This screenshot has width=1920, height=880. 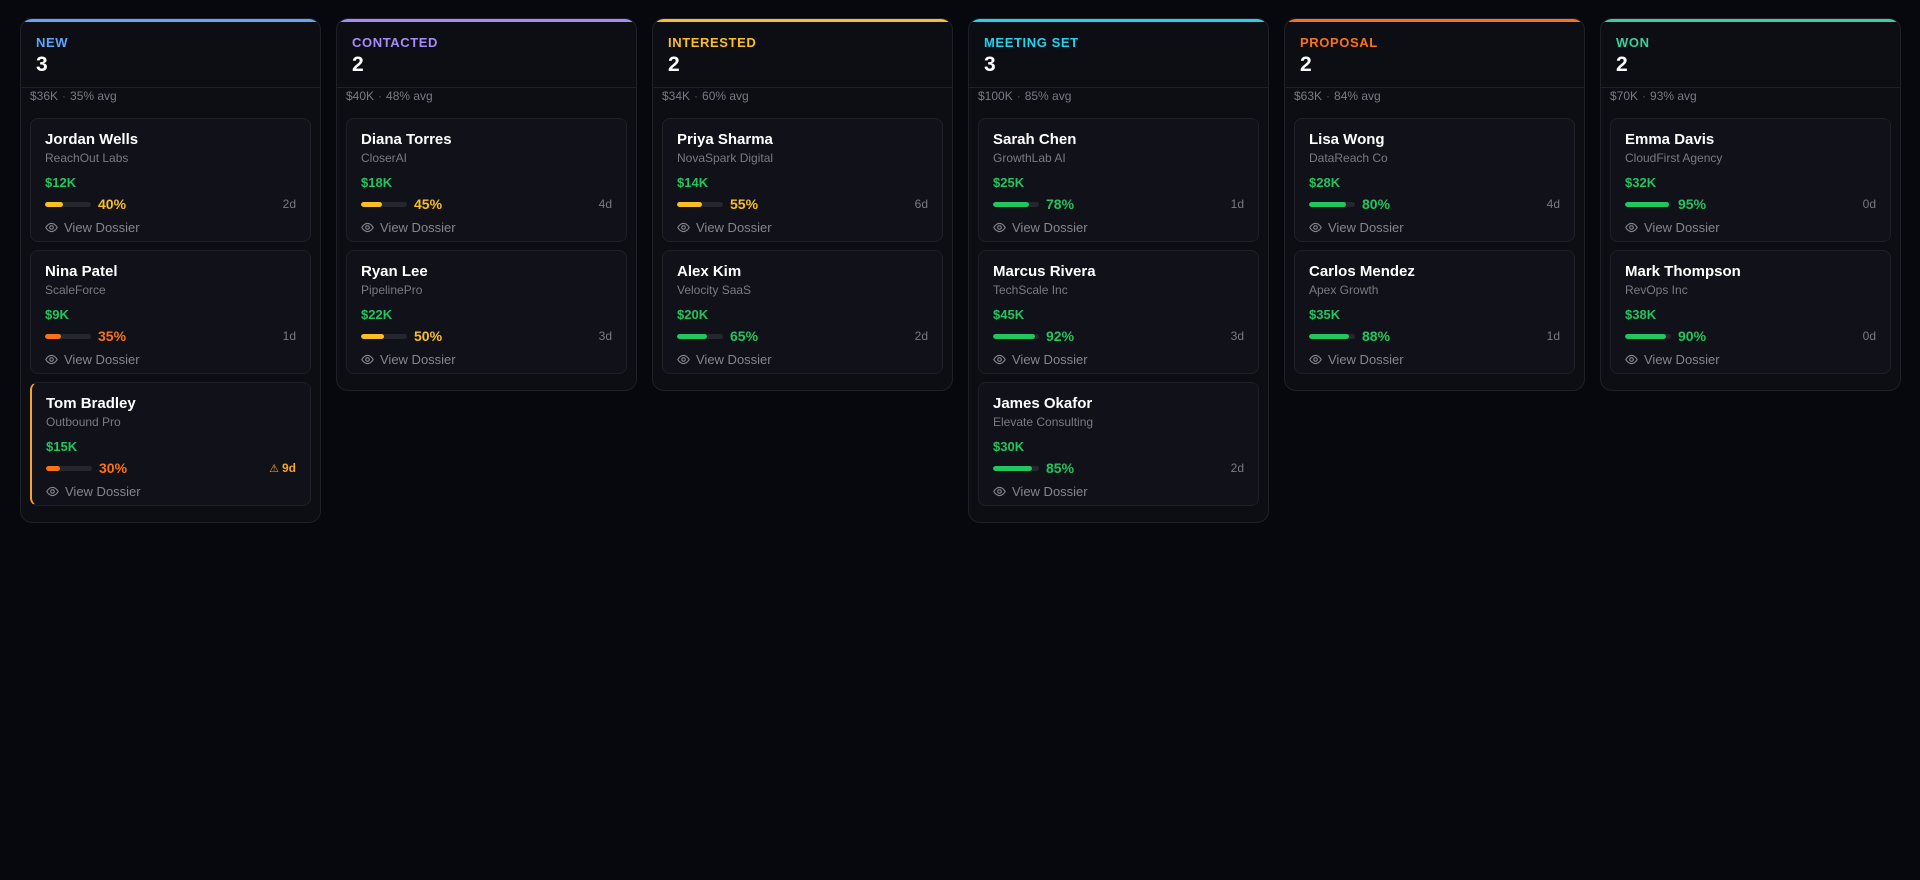 I want to click on probability-percent: 55%, so click(x=744, y=204).